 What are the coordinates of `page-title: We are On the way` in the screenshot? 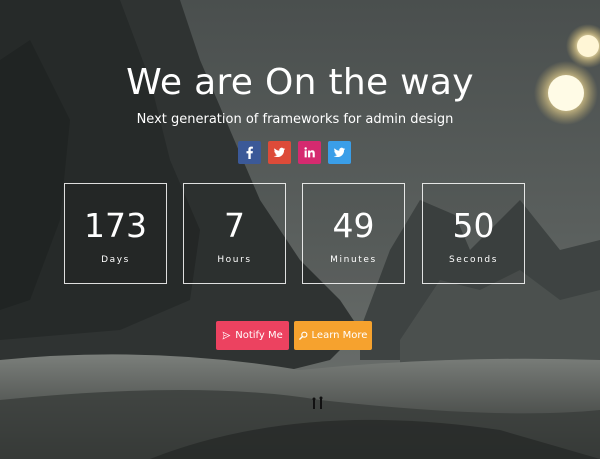 It's located at (300, 82).